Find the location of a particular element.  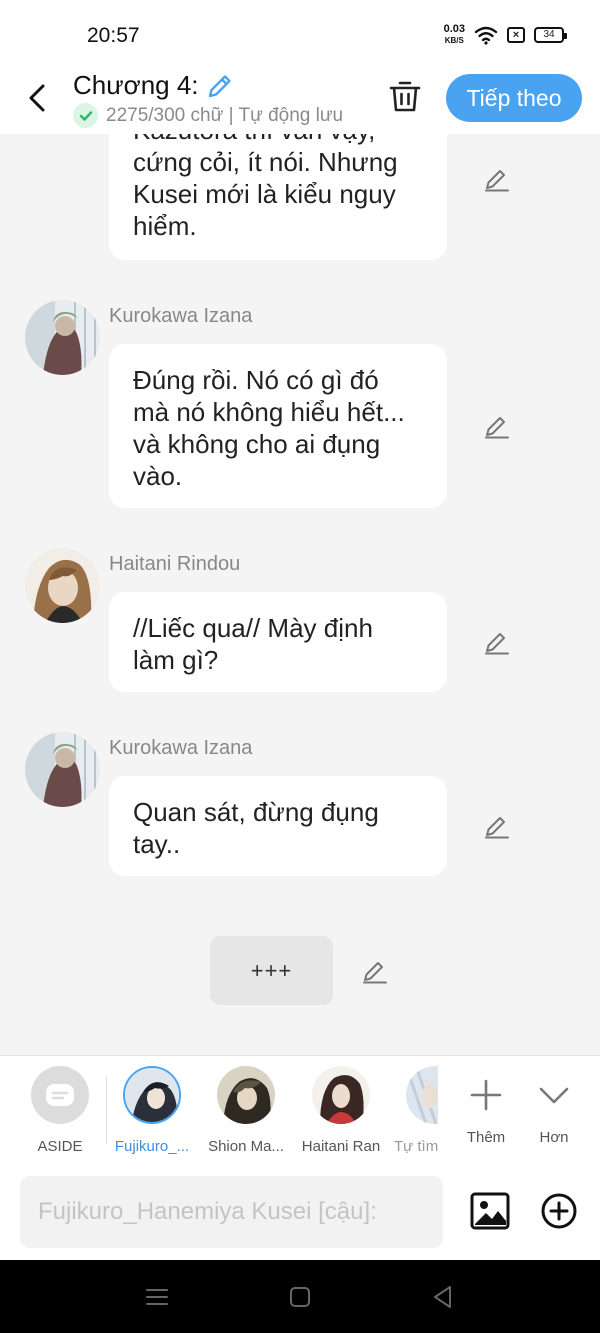

character-aside: ASIDE is located at coordinates (60, 1110).